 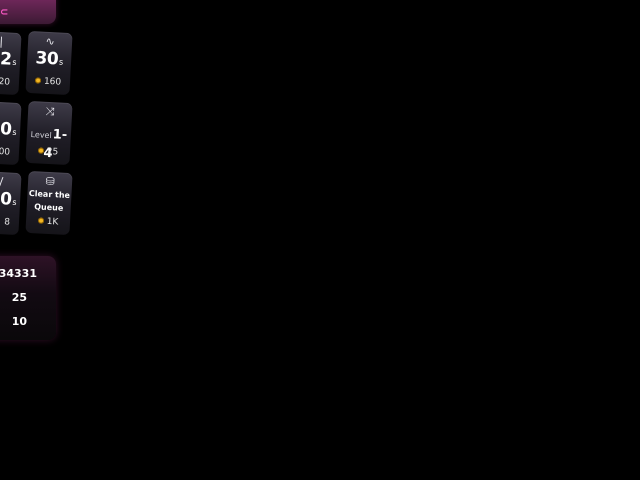 I want to click on powerup-cost: 20, so click(x=5, y=82).